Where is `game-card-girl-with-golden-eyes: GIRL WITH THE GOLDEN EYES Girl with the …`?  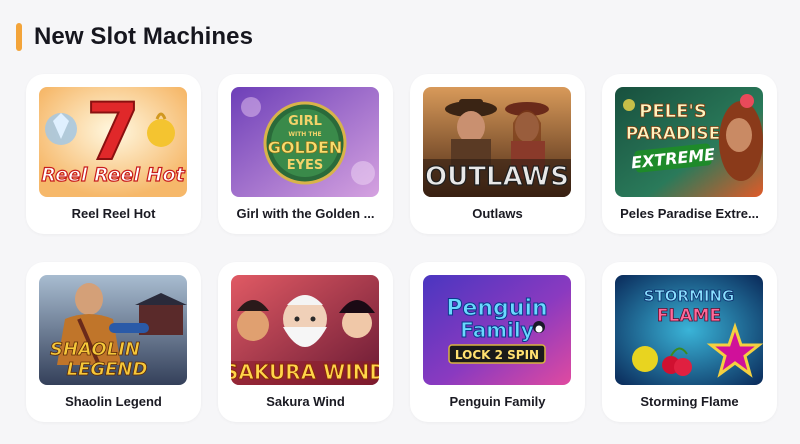
game-card-girl-with-golden-eyes: GIRL WITH THE GOLDEN EYES Girl with the … is located at coordinates (305, 154).